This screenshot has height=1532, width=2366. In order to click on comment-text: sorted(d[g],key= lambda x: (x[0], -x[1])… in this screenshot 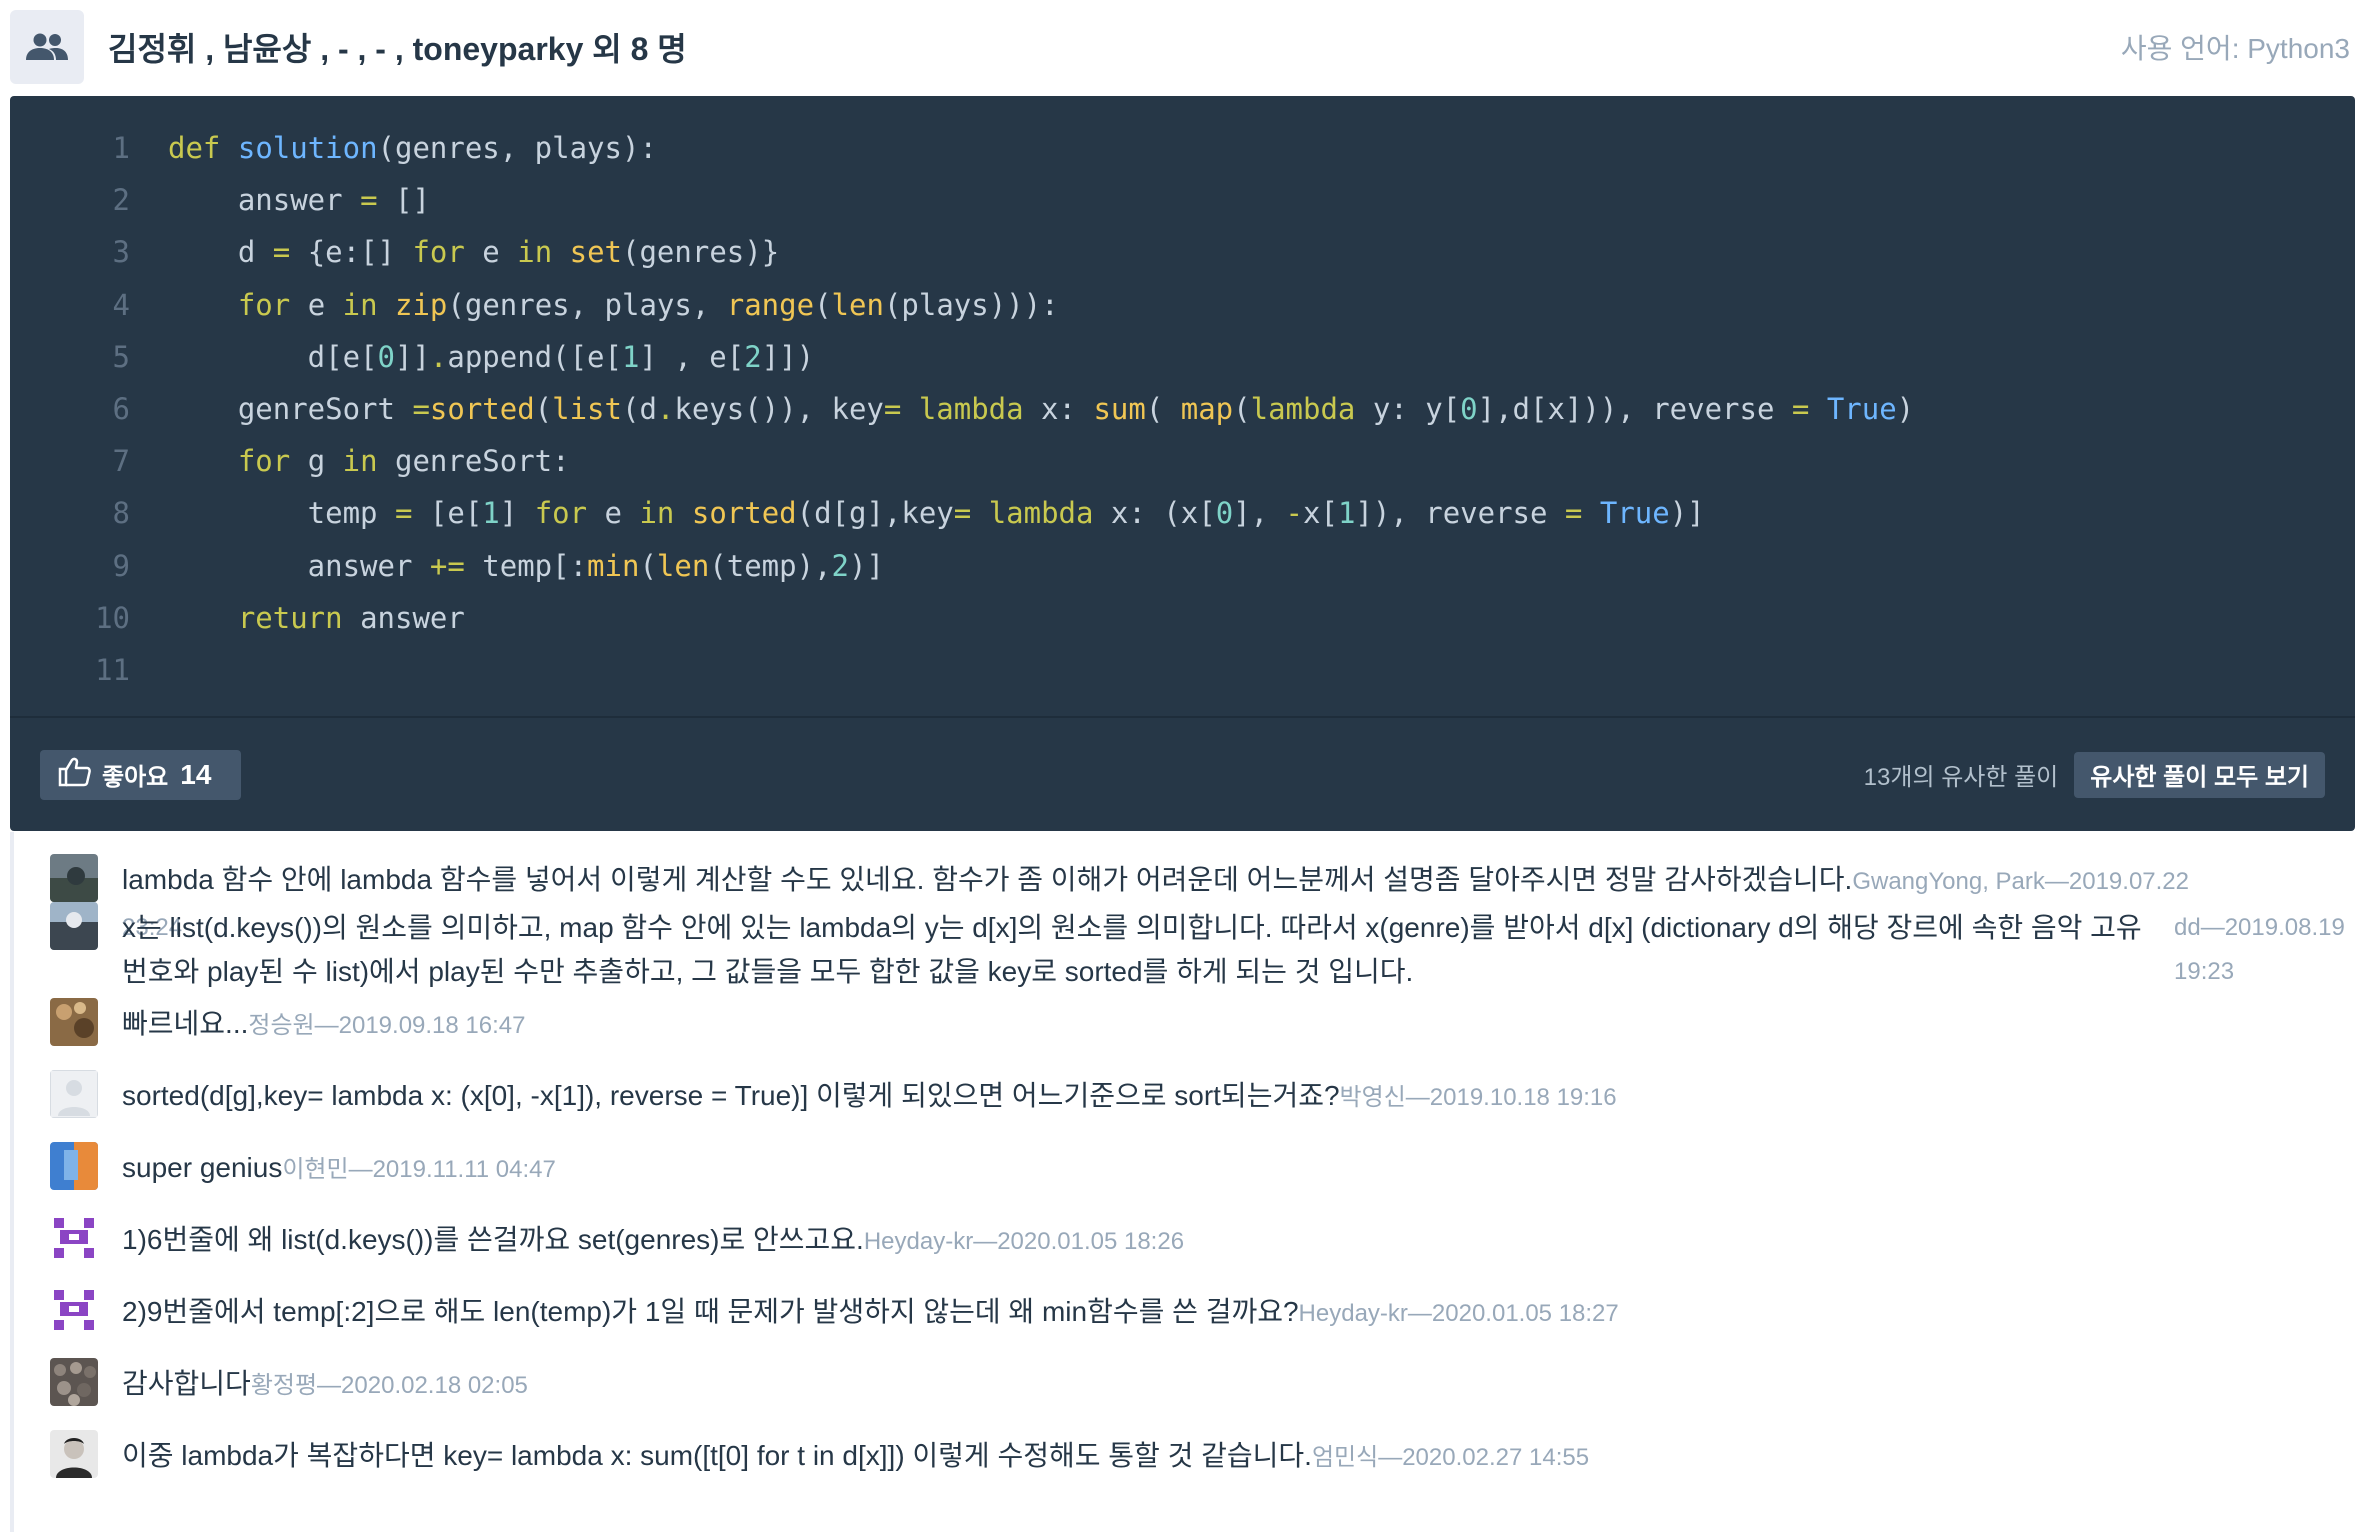, I will do `click(731, 1095)`.